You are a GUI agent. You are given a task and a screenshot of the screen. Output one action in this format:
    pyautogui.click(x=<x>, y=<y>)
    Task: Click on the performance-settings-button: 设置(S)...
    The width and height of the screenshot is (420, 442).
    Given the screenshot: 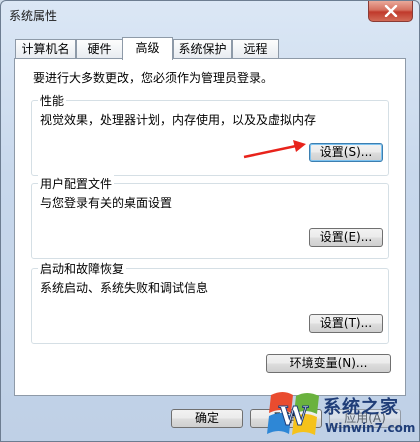 What is the action you would take?
    pyautogui.click(x=346, y=152)
    